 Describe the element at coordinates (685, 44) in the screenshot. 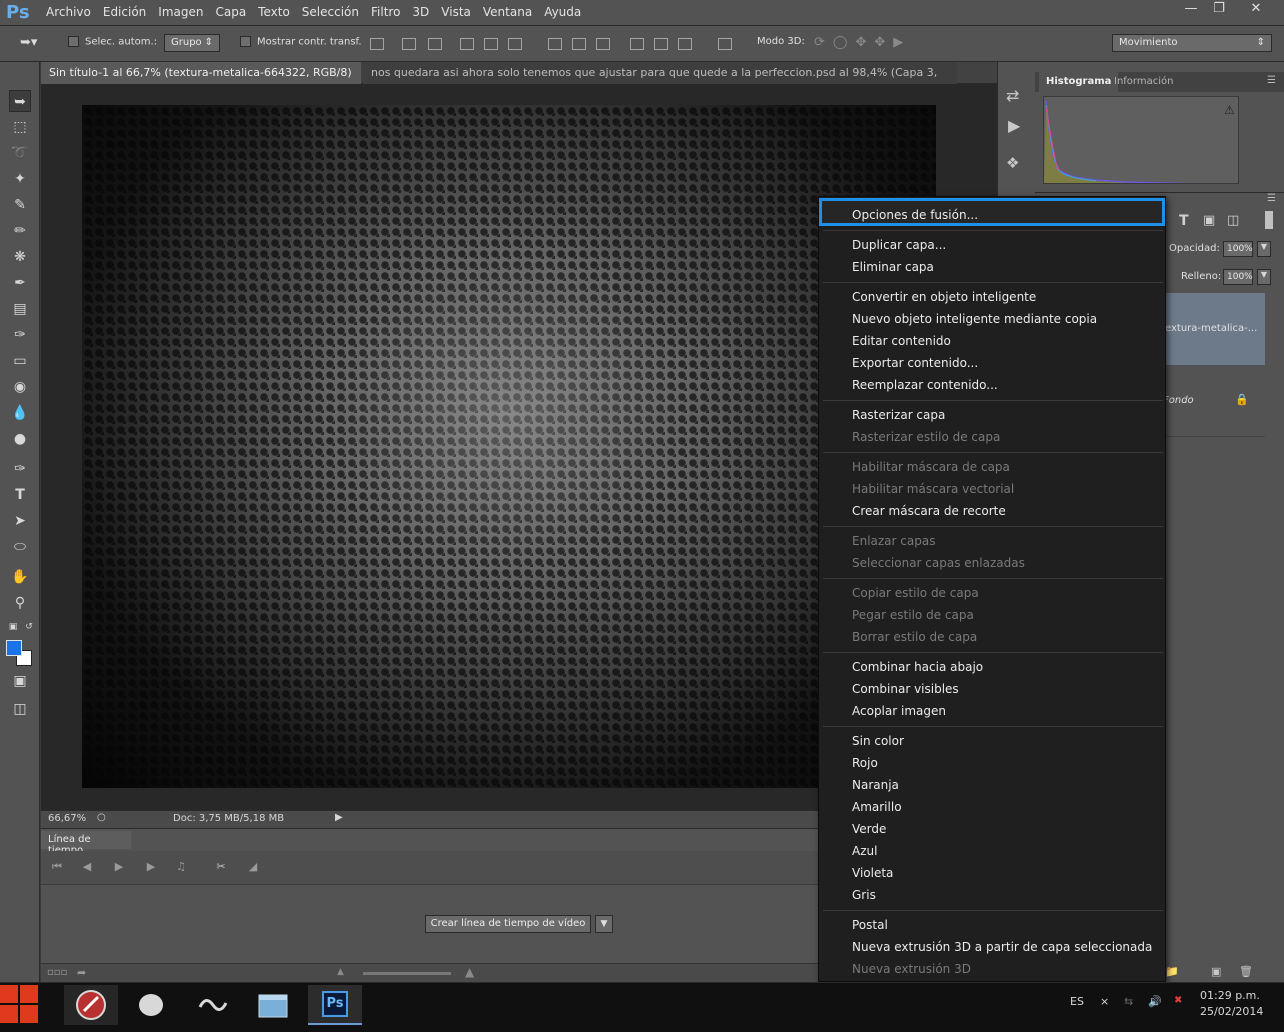

I see `distribute-right-icon` at that location.